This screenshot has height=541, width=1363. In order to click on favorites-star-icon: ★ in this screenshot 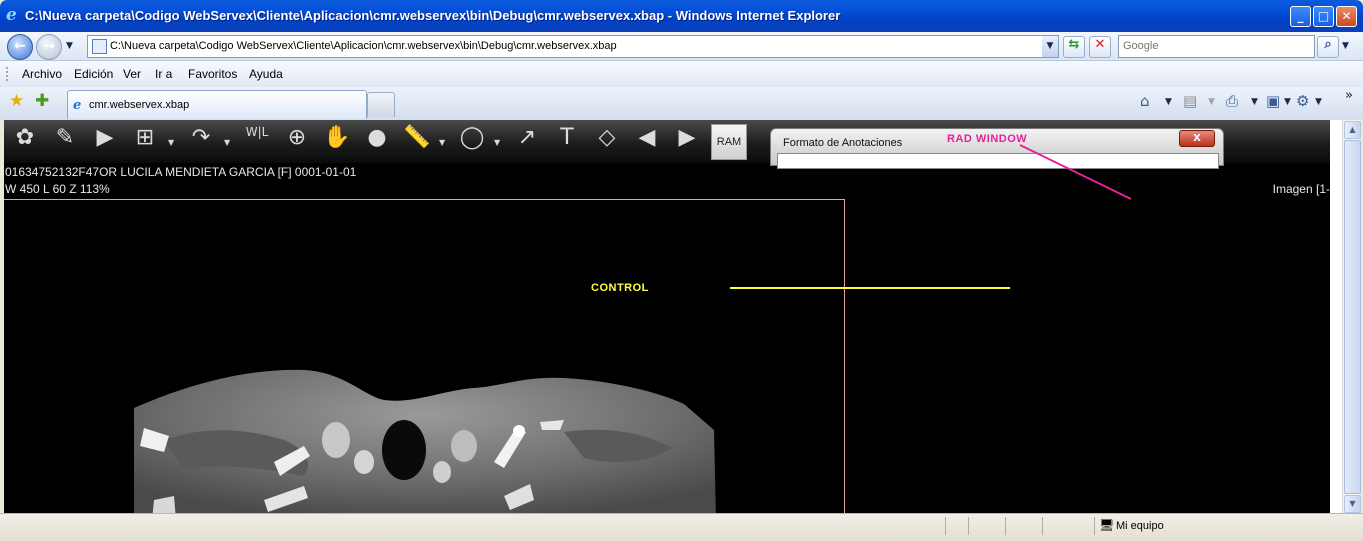, I will do `click(16, 101)`.